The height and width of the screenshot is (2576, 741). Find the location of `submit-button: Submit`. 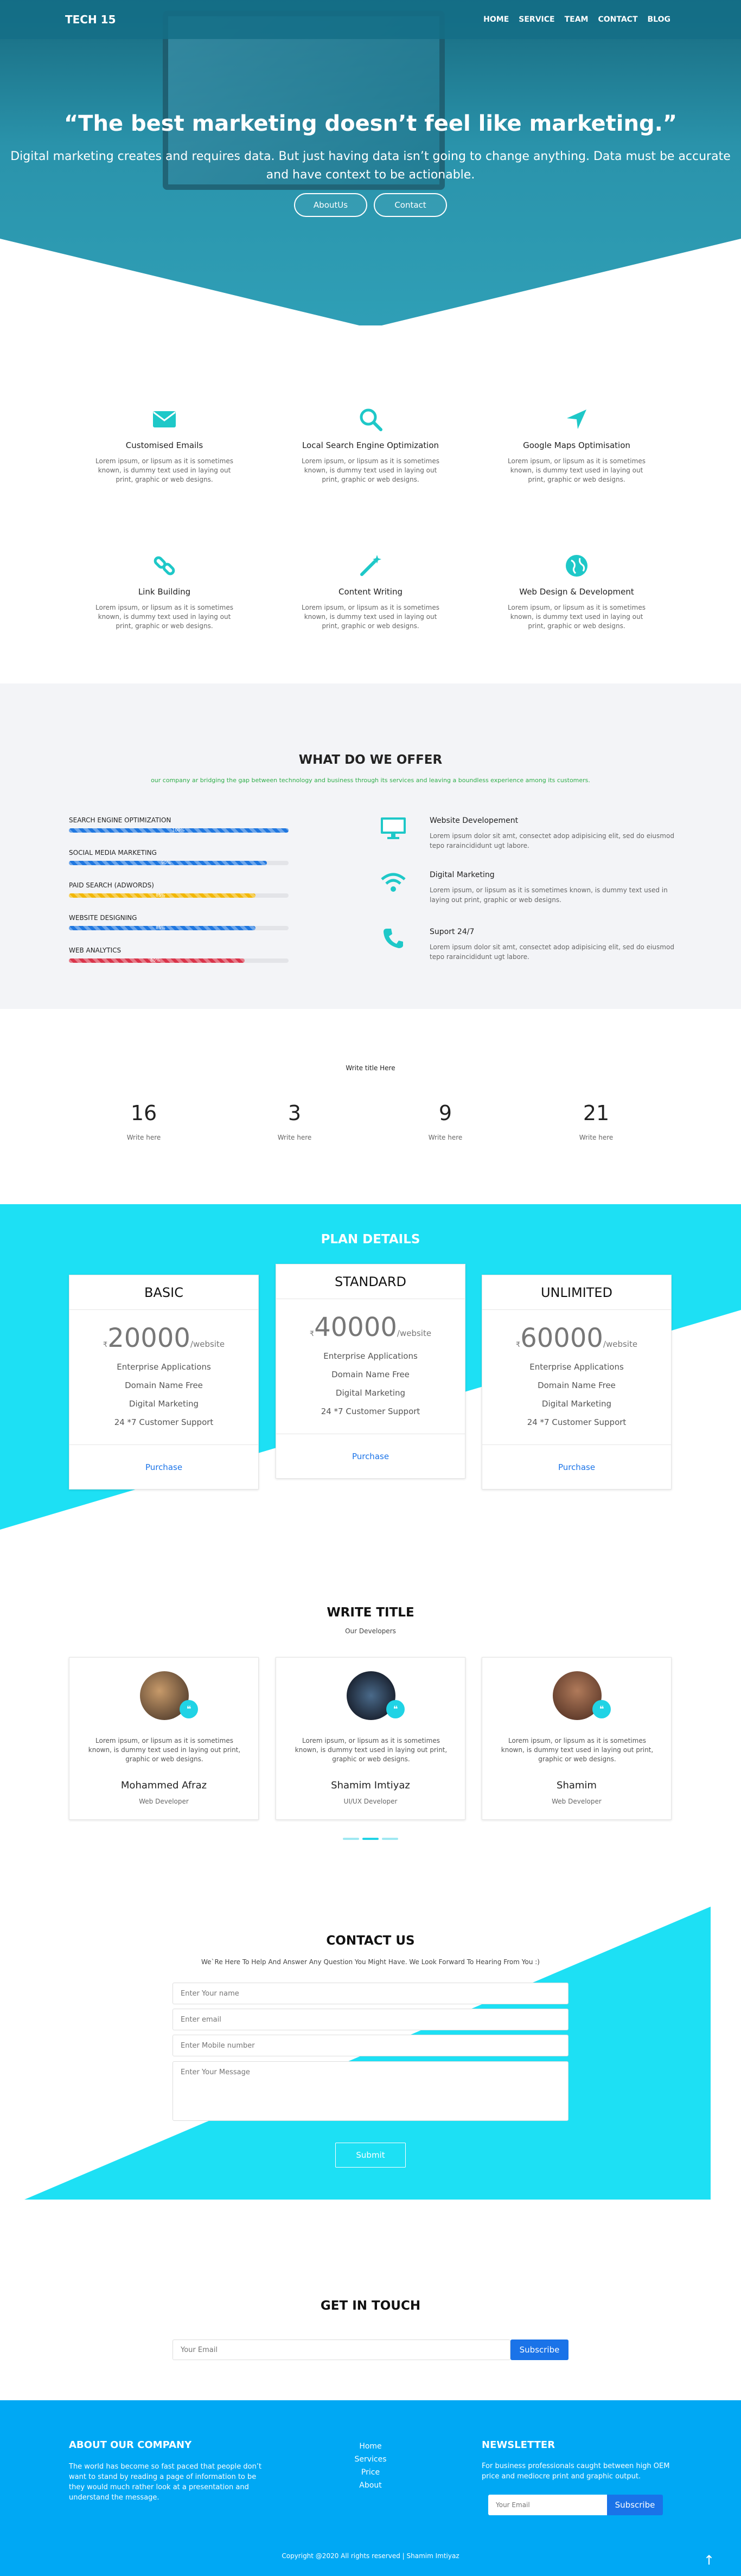

submit-button: Submit is located at coordinates (370, 2155).